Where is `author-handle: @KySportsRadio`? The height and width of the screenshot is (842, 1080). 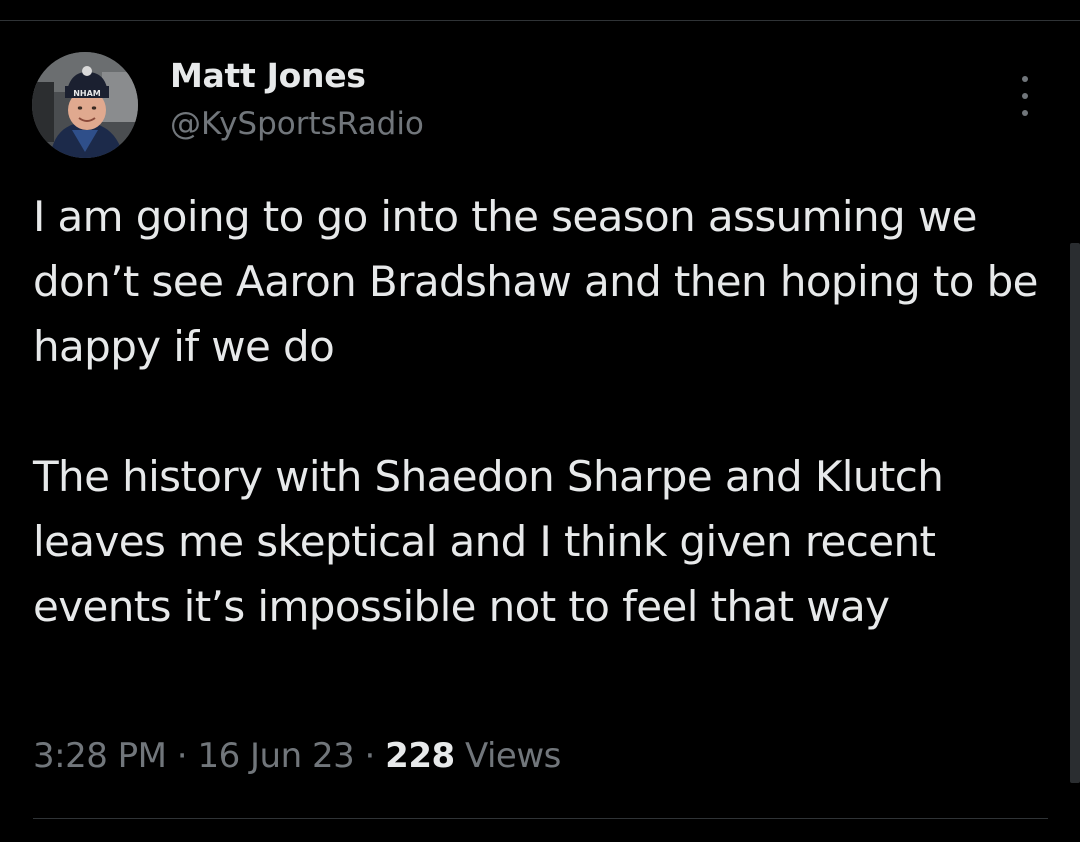
author-handle: @KySportsRadio is located at coordinates (297, 124).